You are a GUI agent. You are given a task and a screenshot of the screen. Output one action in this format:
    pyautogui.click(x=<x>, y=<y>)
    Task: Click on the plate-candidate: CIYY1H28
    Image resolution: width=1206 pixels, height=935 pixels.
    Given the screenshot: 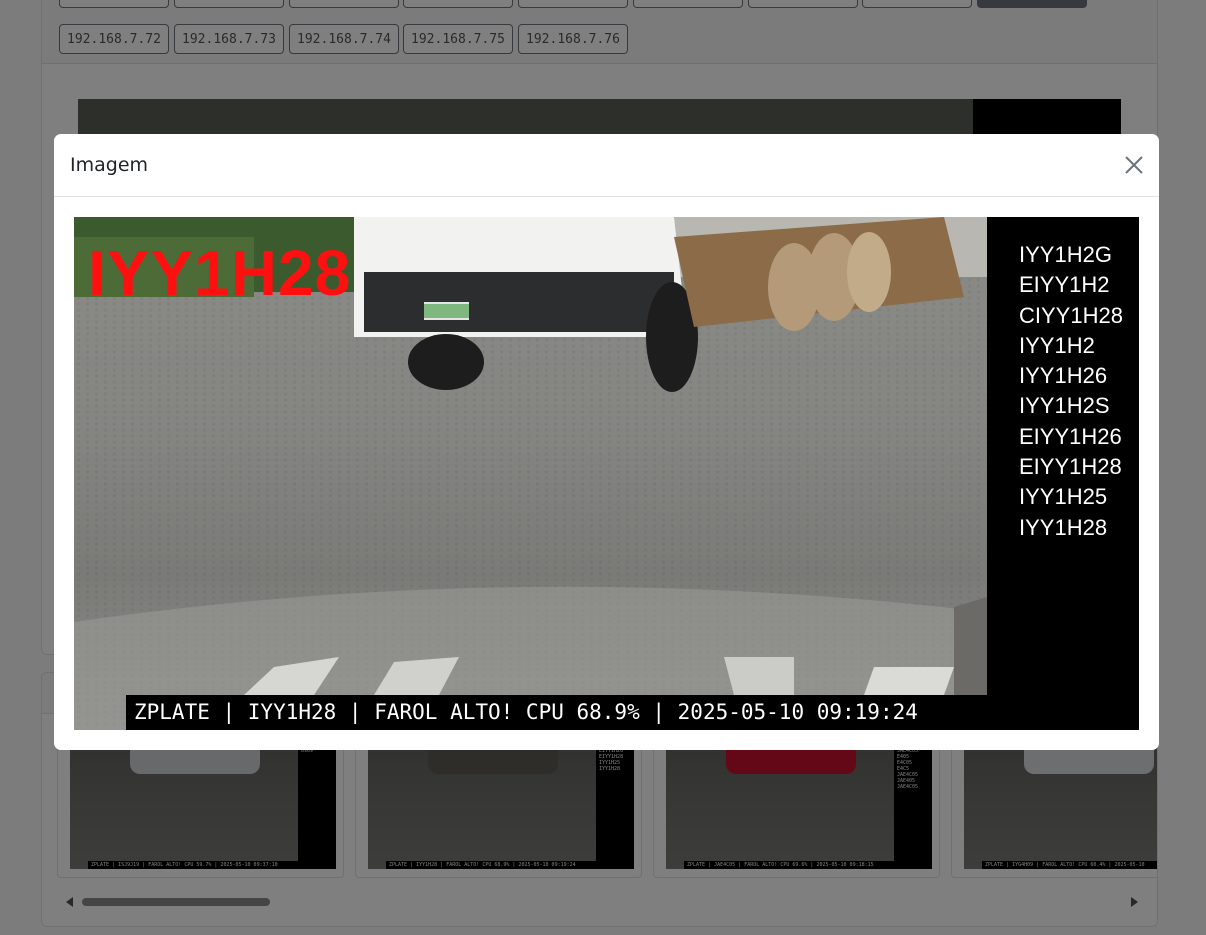 What is the action you would take?
    pyautogui.click(x=1071, y=315)
    